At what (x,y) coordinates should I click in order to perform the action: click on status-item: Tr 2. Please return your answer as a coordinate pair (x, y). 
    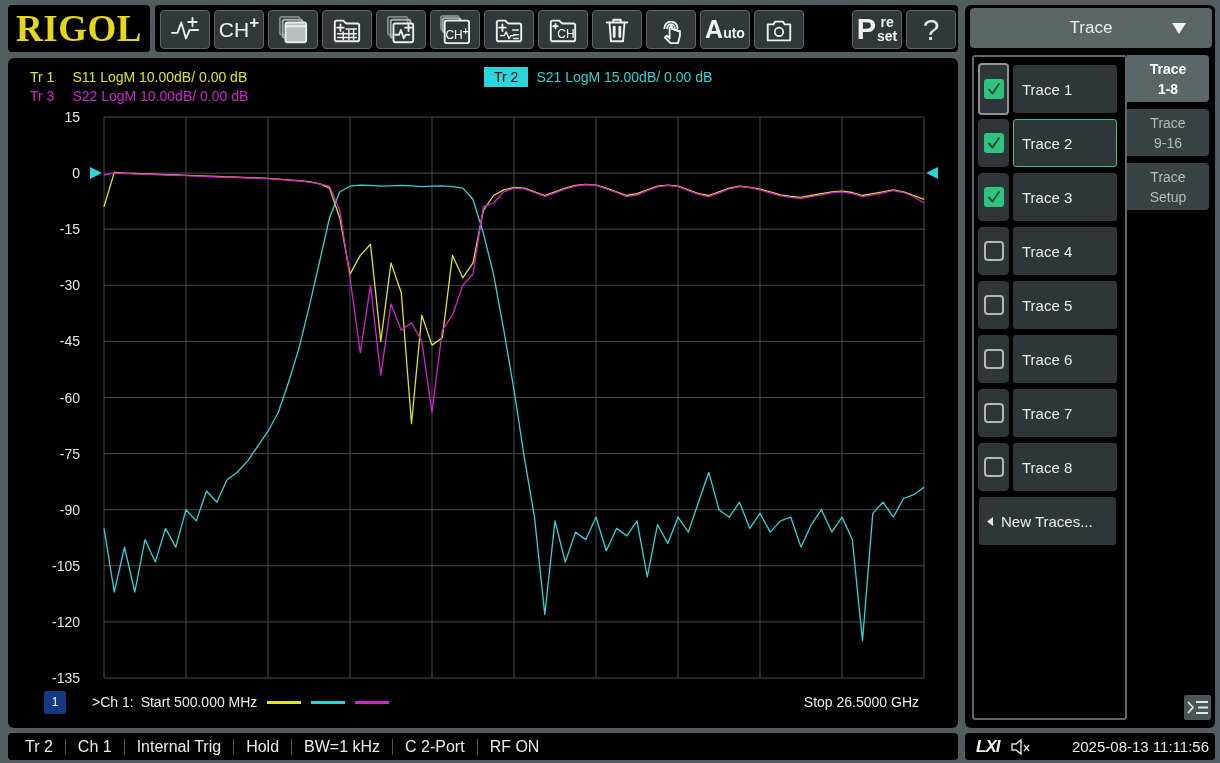
    Looking at the image, I should click on (39, 746).